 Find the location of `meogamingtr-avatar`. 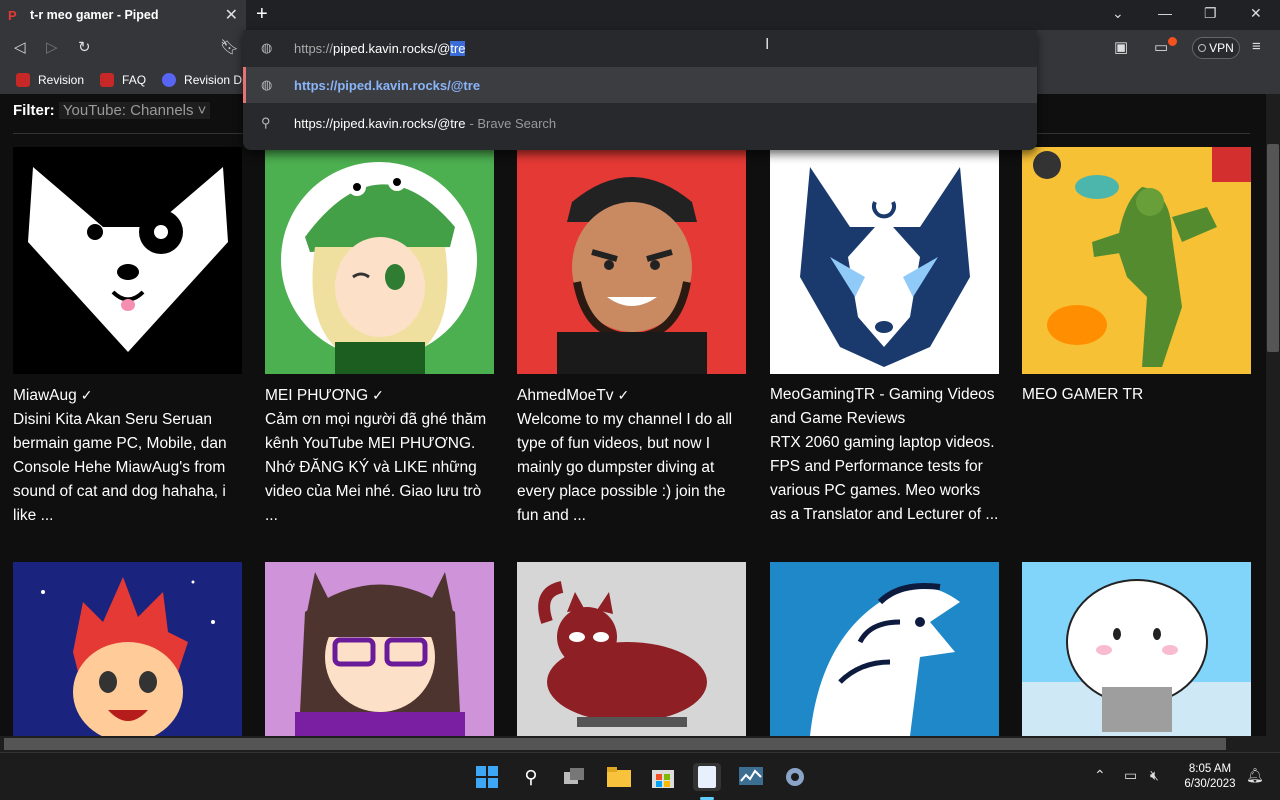

meogamingtr-avatar is located at coordinates (884, 260).